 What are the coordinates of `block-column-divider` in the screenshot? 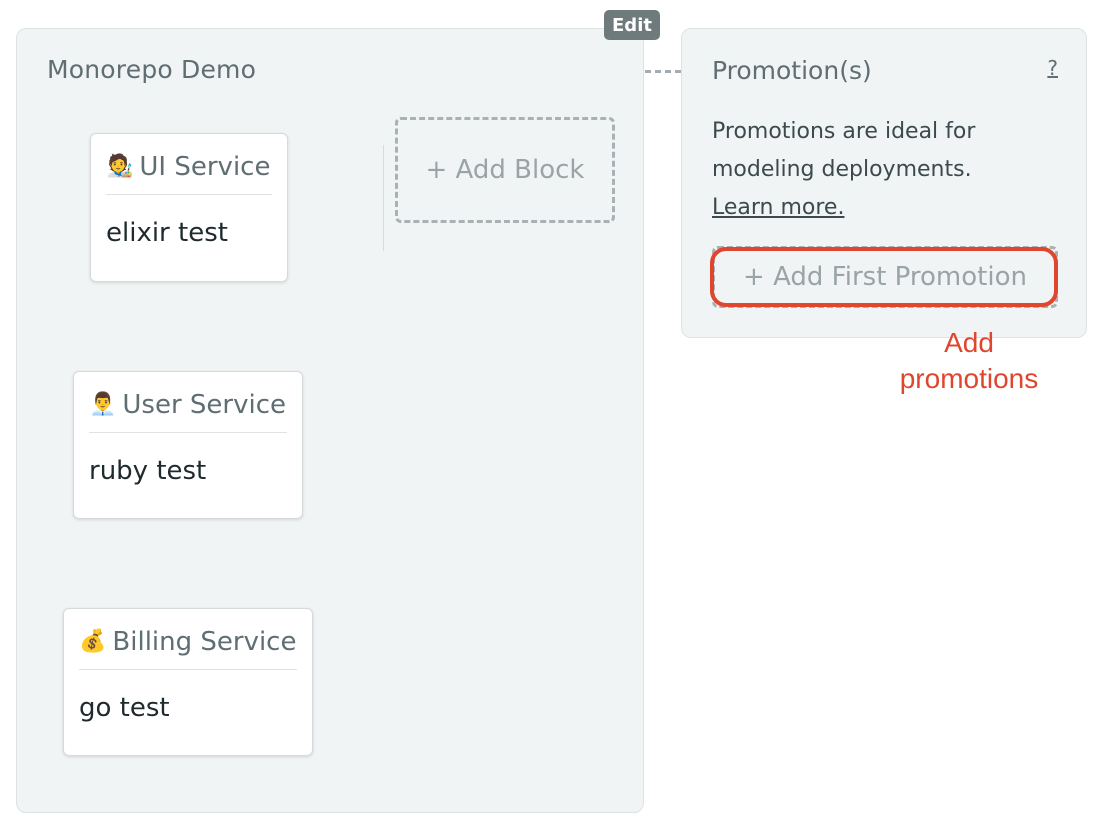 It's located at (383, 198).